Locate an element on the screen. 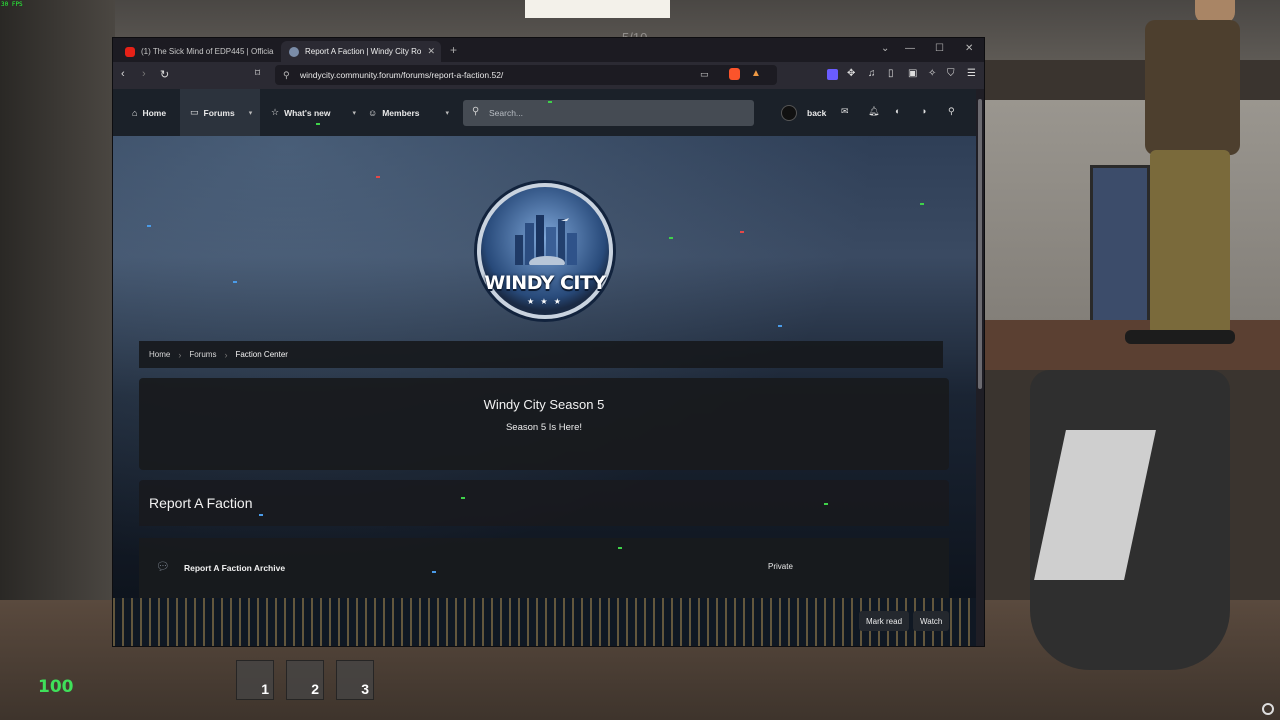  leo-ai-icon: ✧ is located at coordinates (932, 73).